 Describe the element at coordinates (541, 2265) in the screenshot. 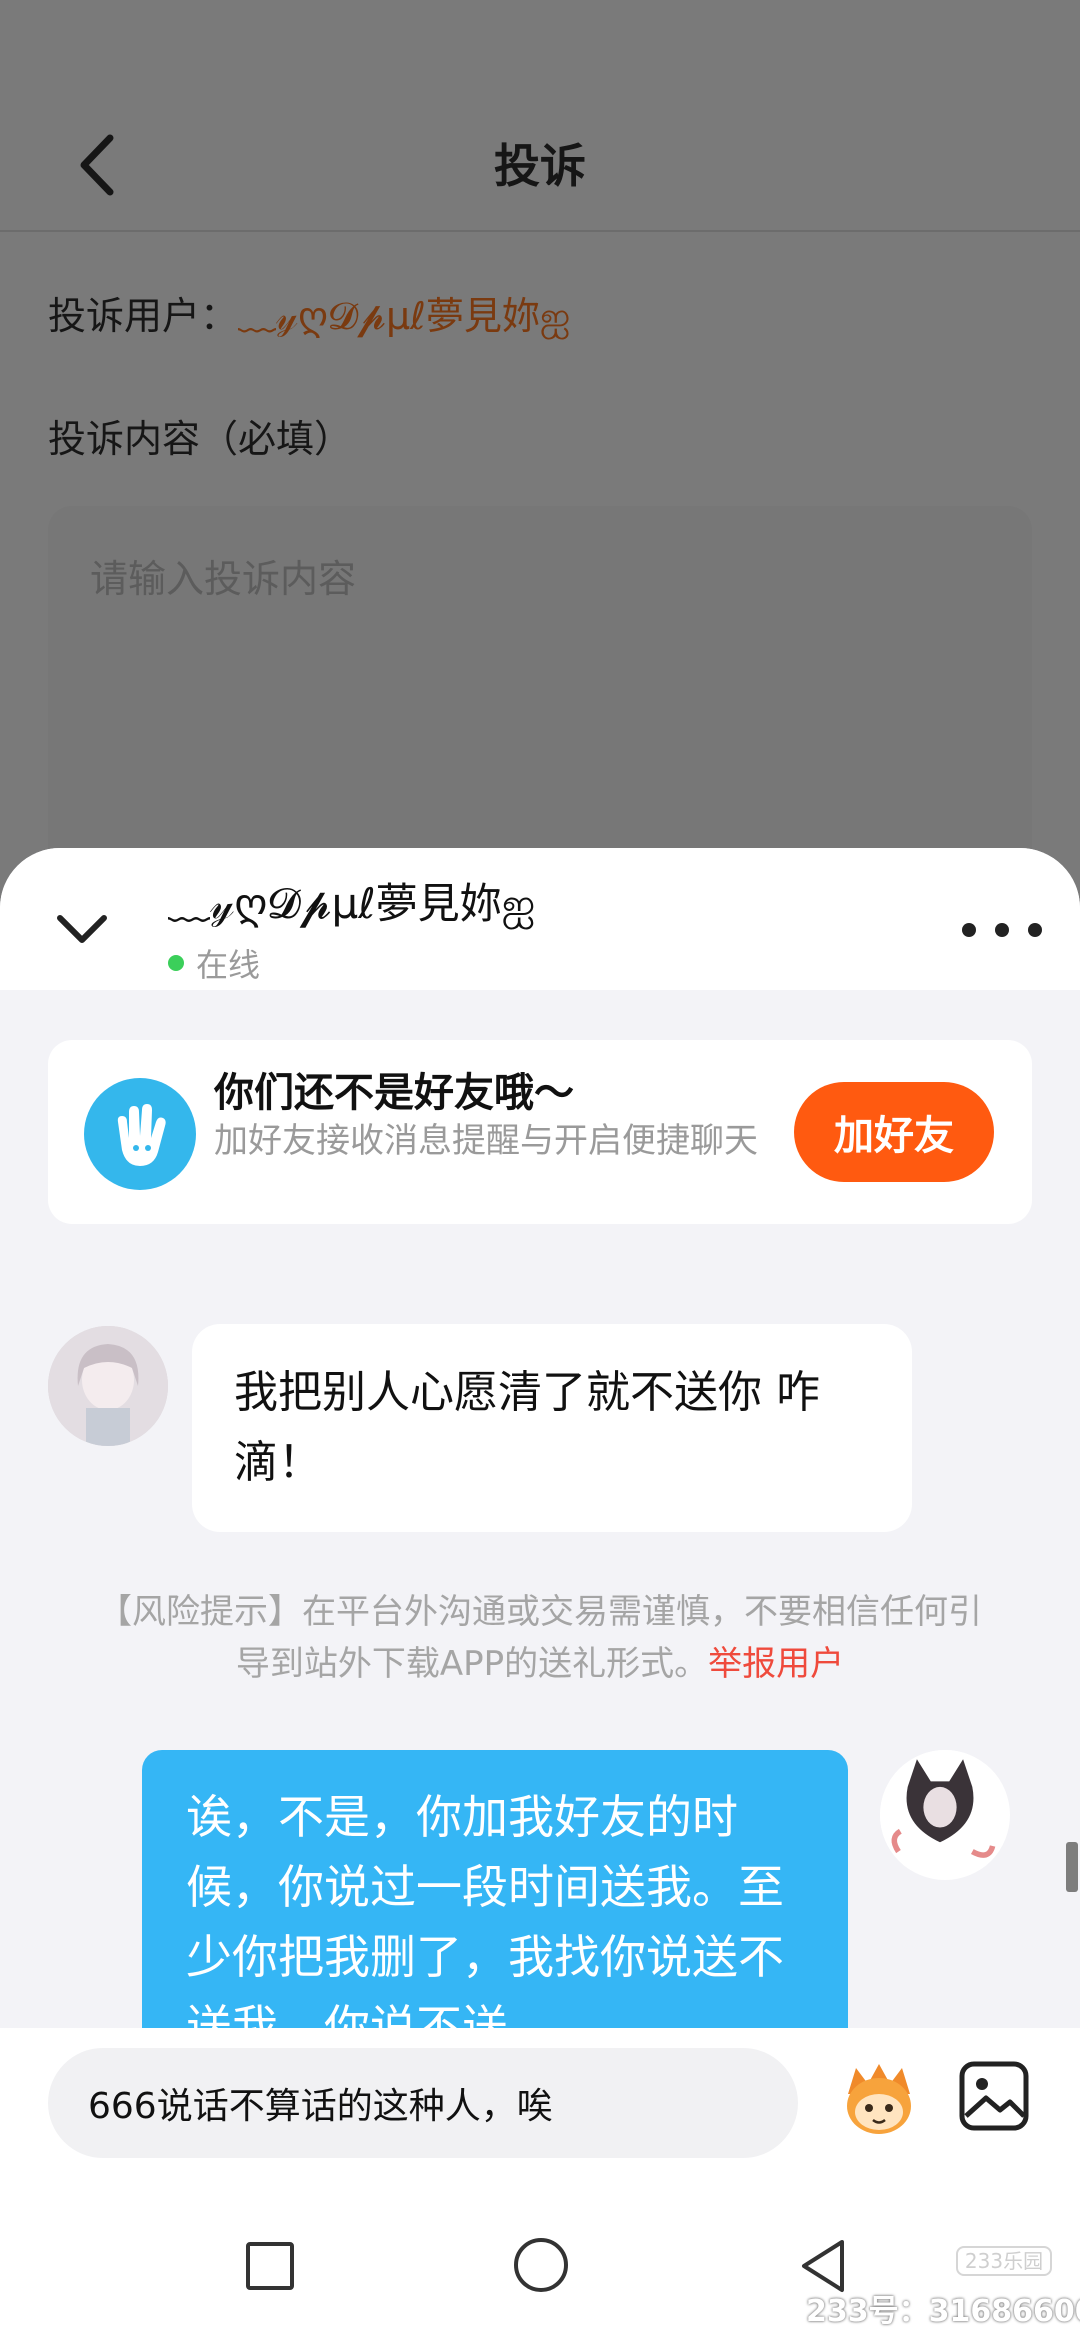

I see `home-icon` at that location.